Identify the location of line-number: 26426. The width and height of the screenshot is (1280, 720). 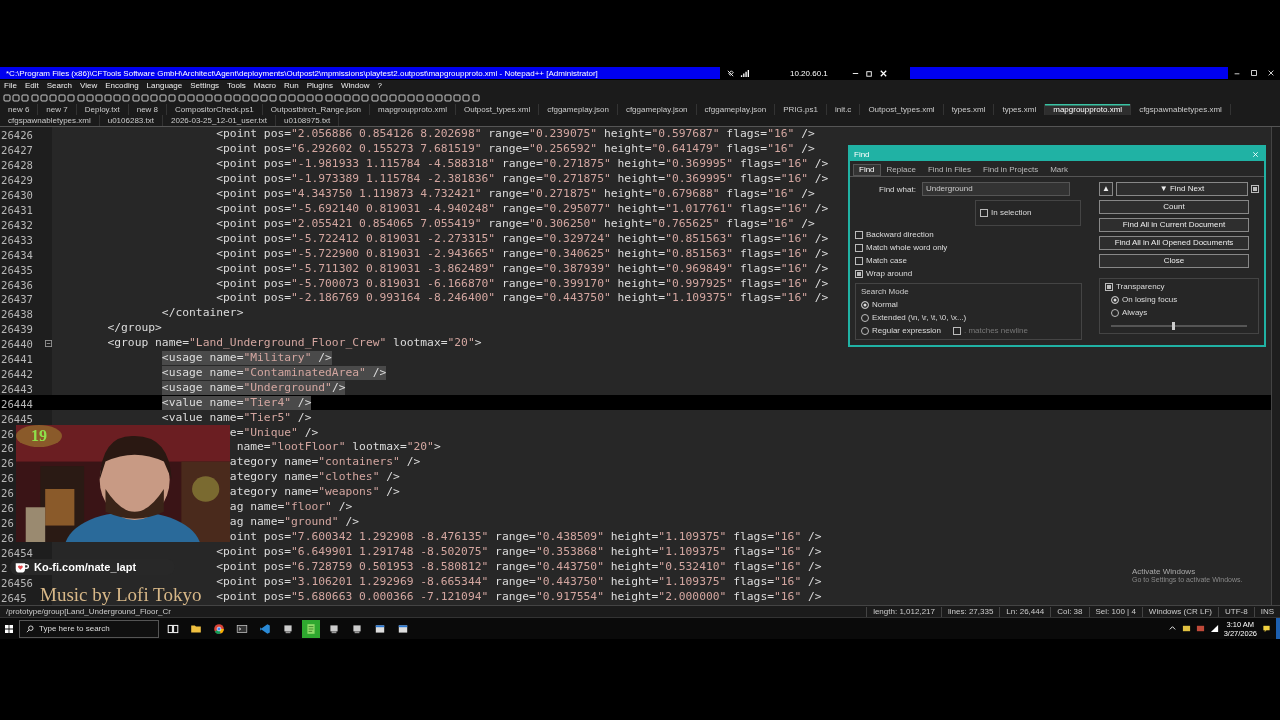
(17, 135).